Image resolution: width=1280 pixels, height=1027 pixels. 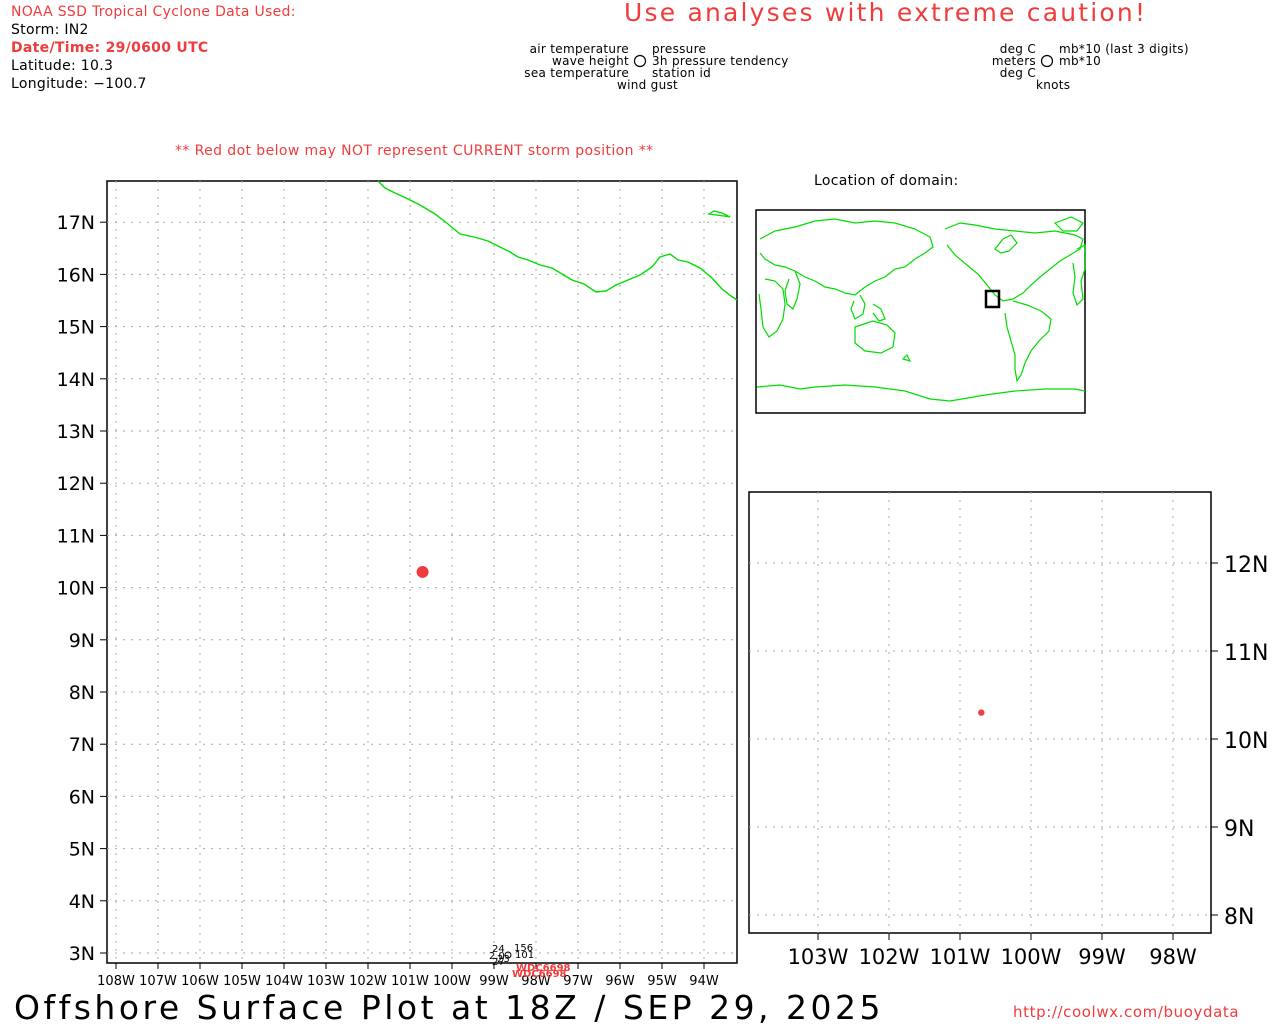 What do you see at coordinates (620, 981) in the screenshot?
I see `lon-label: 96W` at bounding box center [620, 981].